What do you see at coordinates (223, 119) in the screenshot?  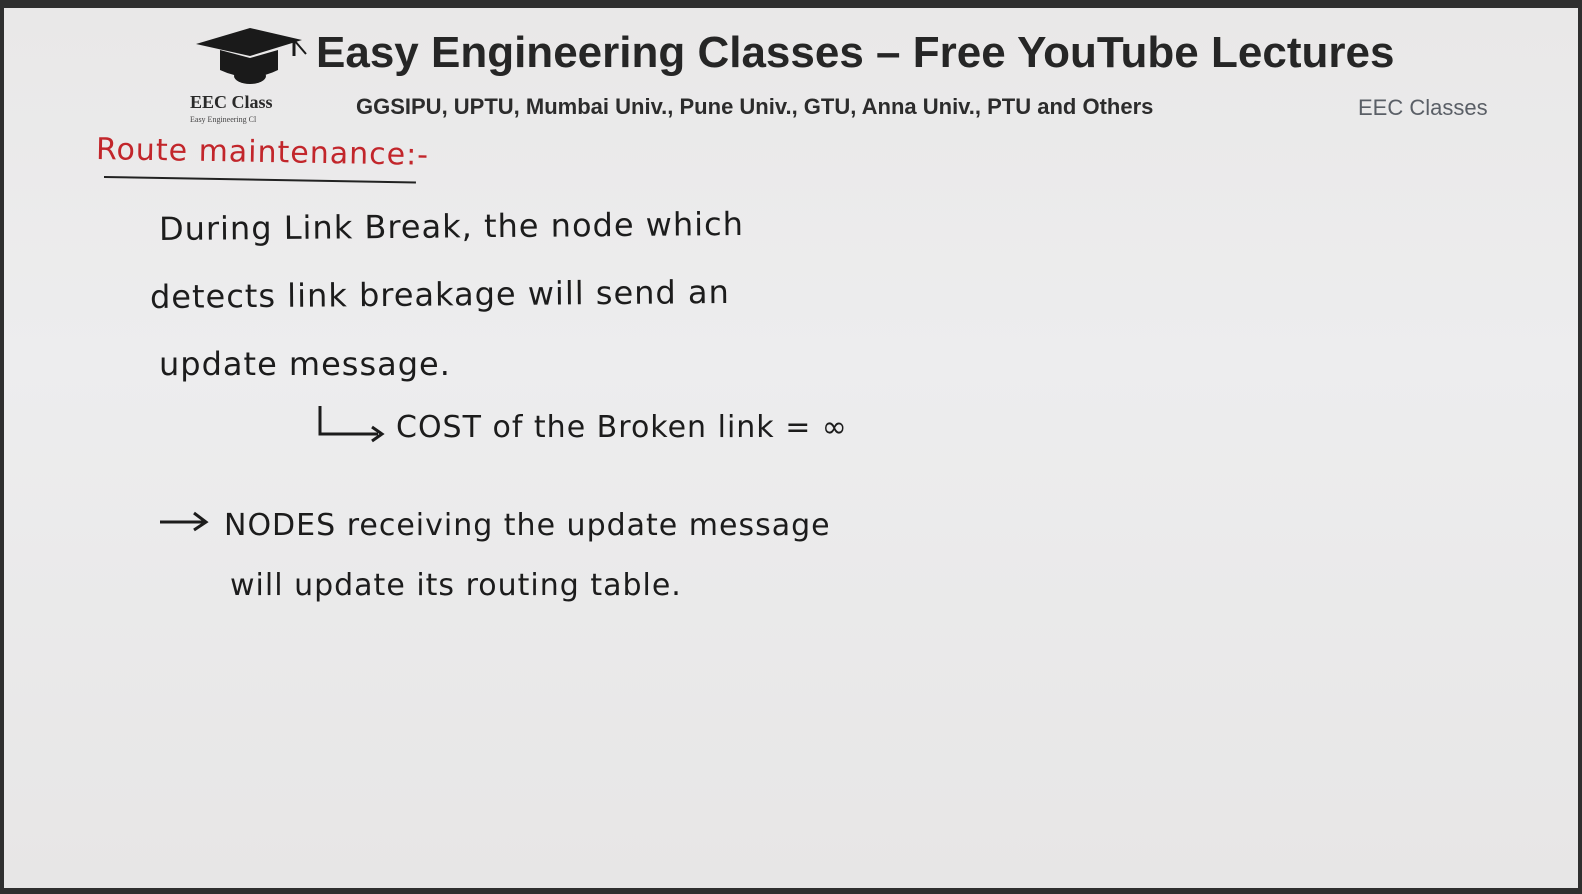 I see `logo-tagline: Easy Engineering Cl` at bounding box center [223, 119].